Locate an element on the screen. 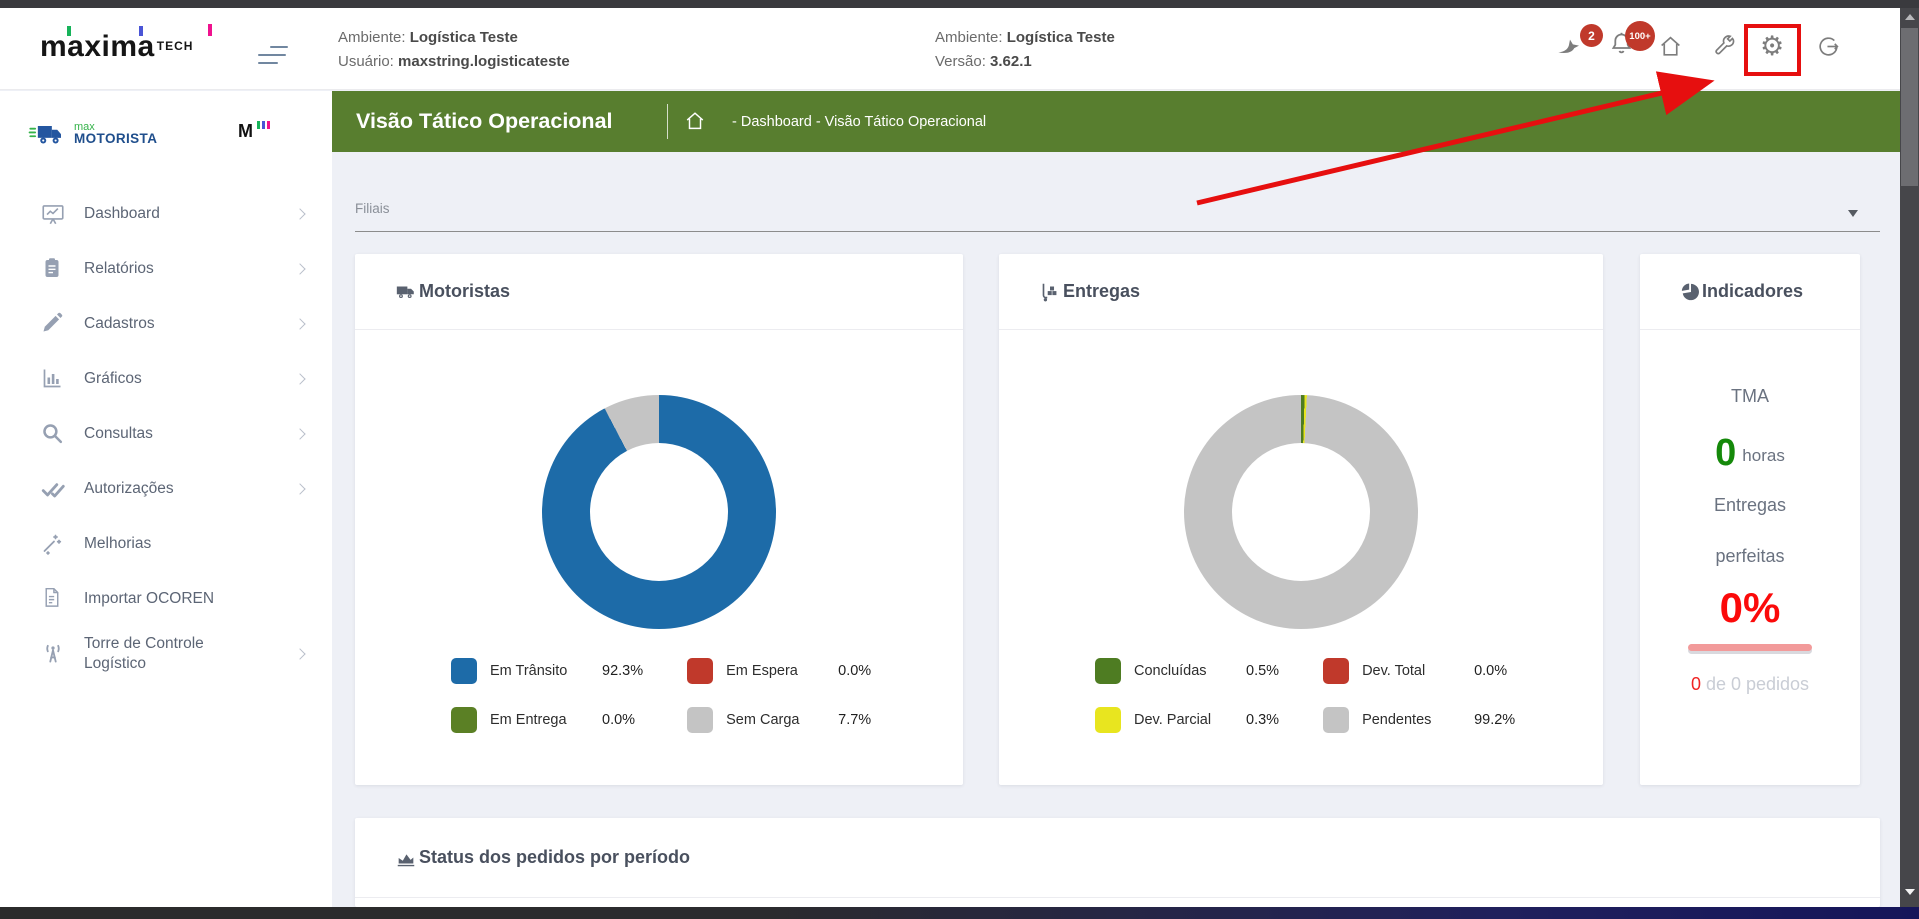 The height and width of the screenshot is (919, 1919). logout-button is located at coordinates (1828, 46).